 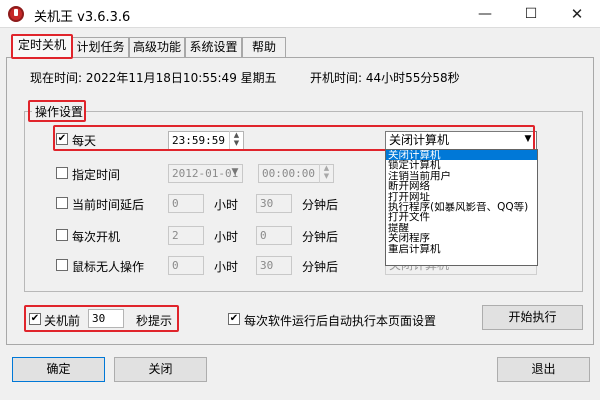 I want to click on delay-hours-input: 0, so click(x=186, y=203).